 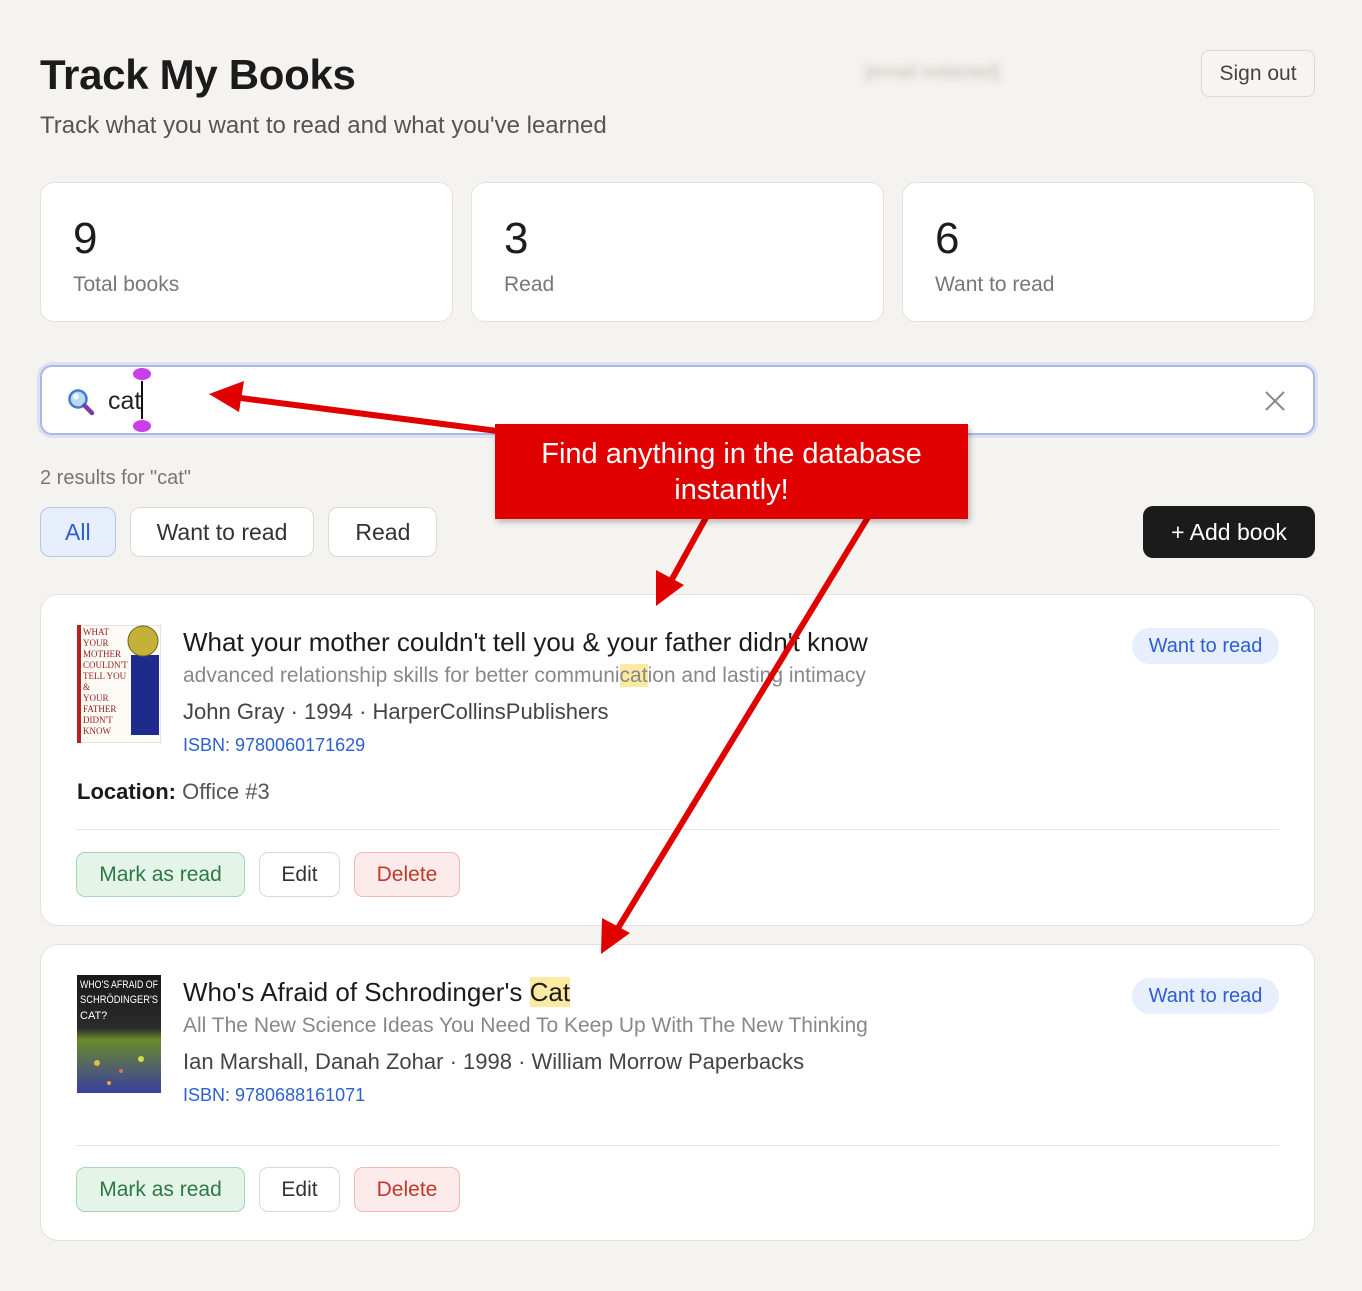 I want to click on sign-out-button: Sign out, so click(x=1258, y=73).